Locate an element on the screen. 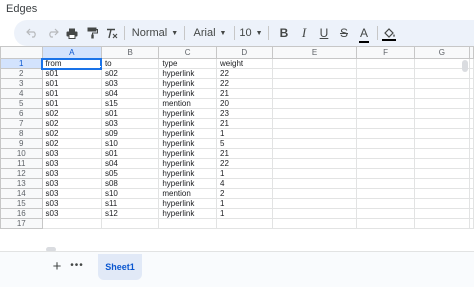 This screenshot has width=474, height=287. column-header-g: G is located at coordinates (442, 52).